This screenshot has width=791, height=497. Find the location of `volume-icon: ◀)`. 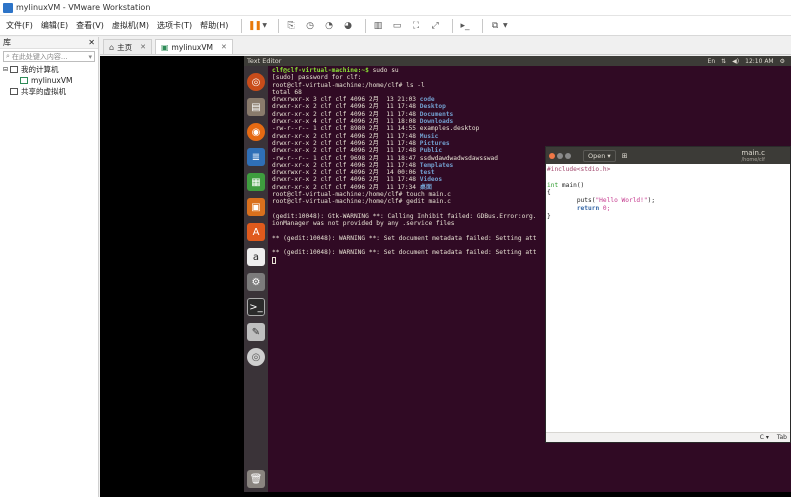

volume-icon: ◀) is located at coordinates (735, 61).